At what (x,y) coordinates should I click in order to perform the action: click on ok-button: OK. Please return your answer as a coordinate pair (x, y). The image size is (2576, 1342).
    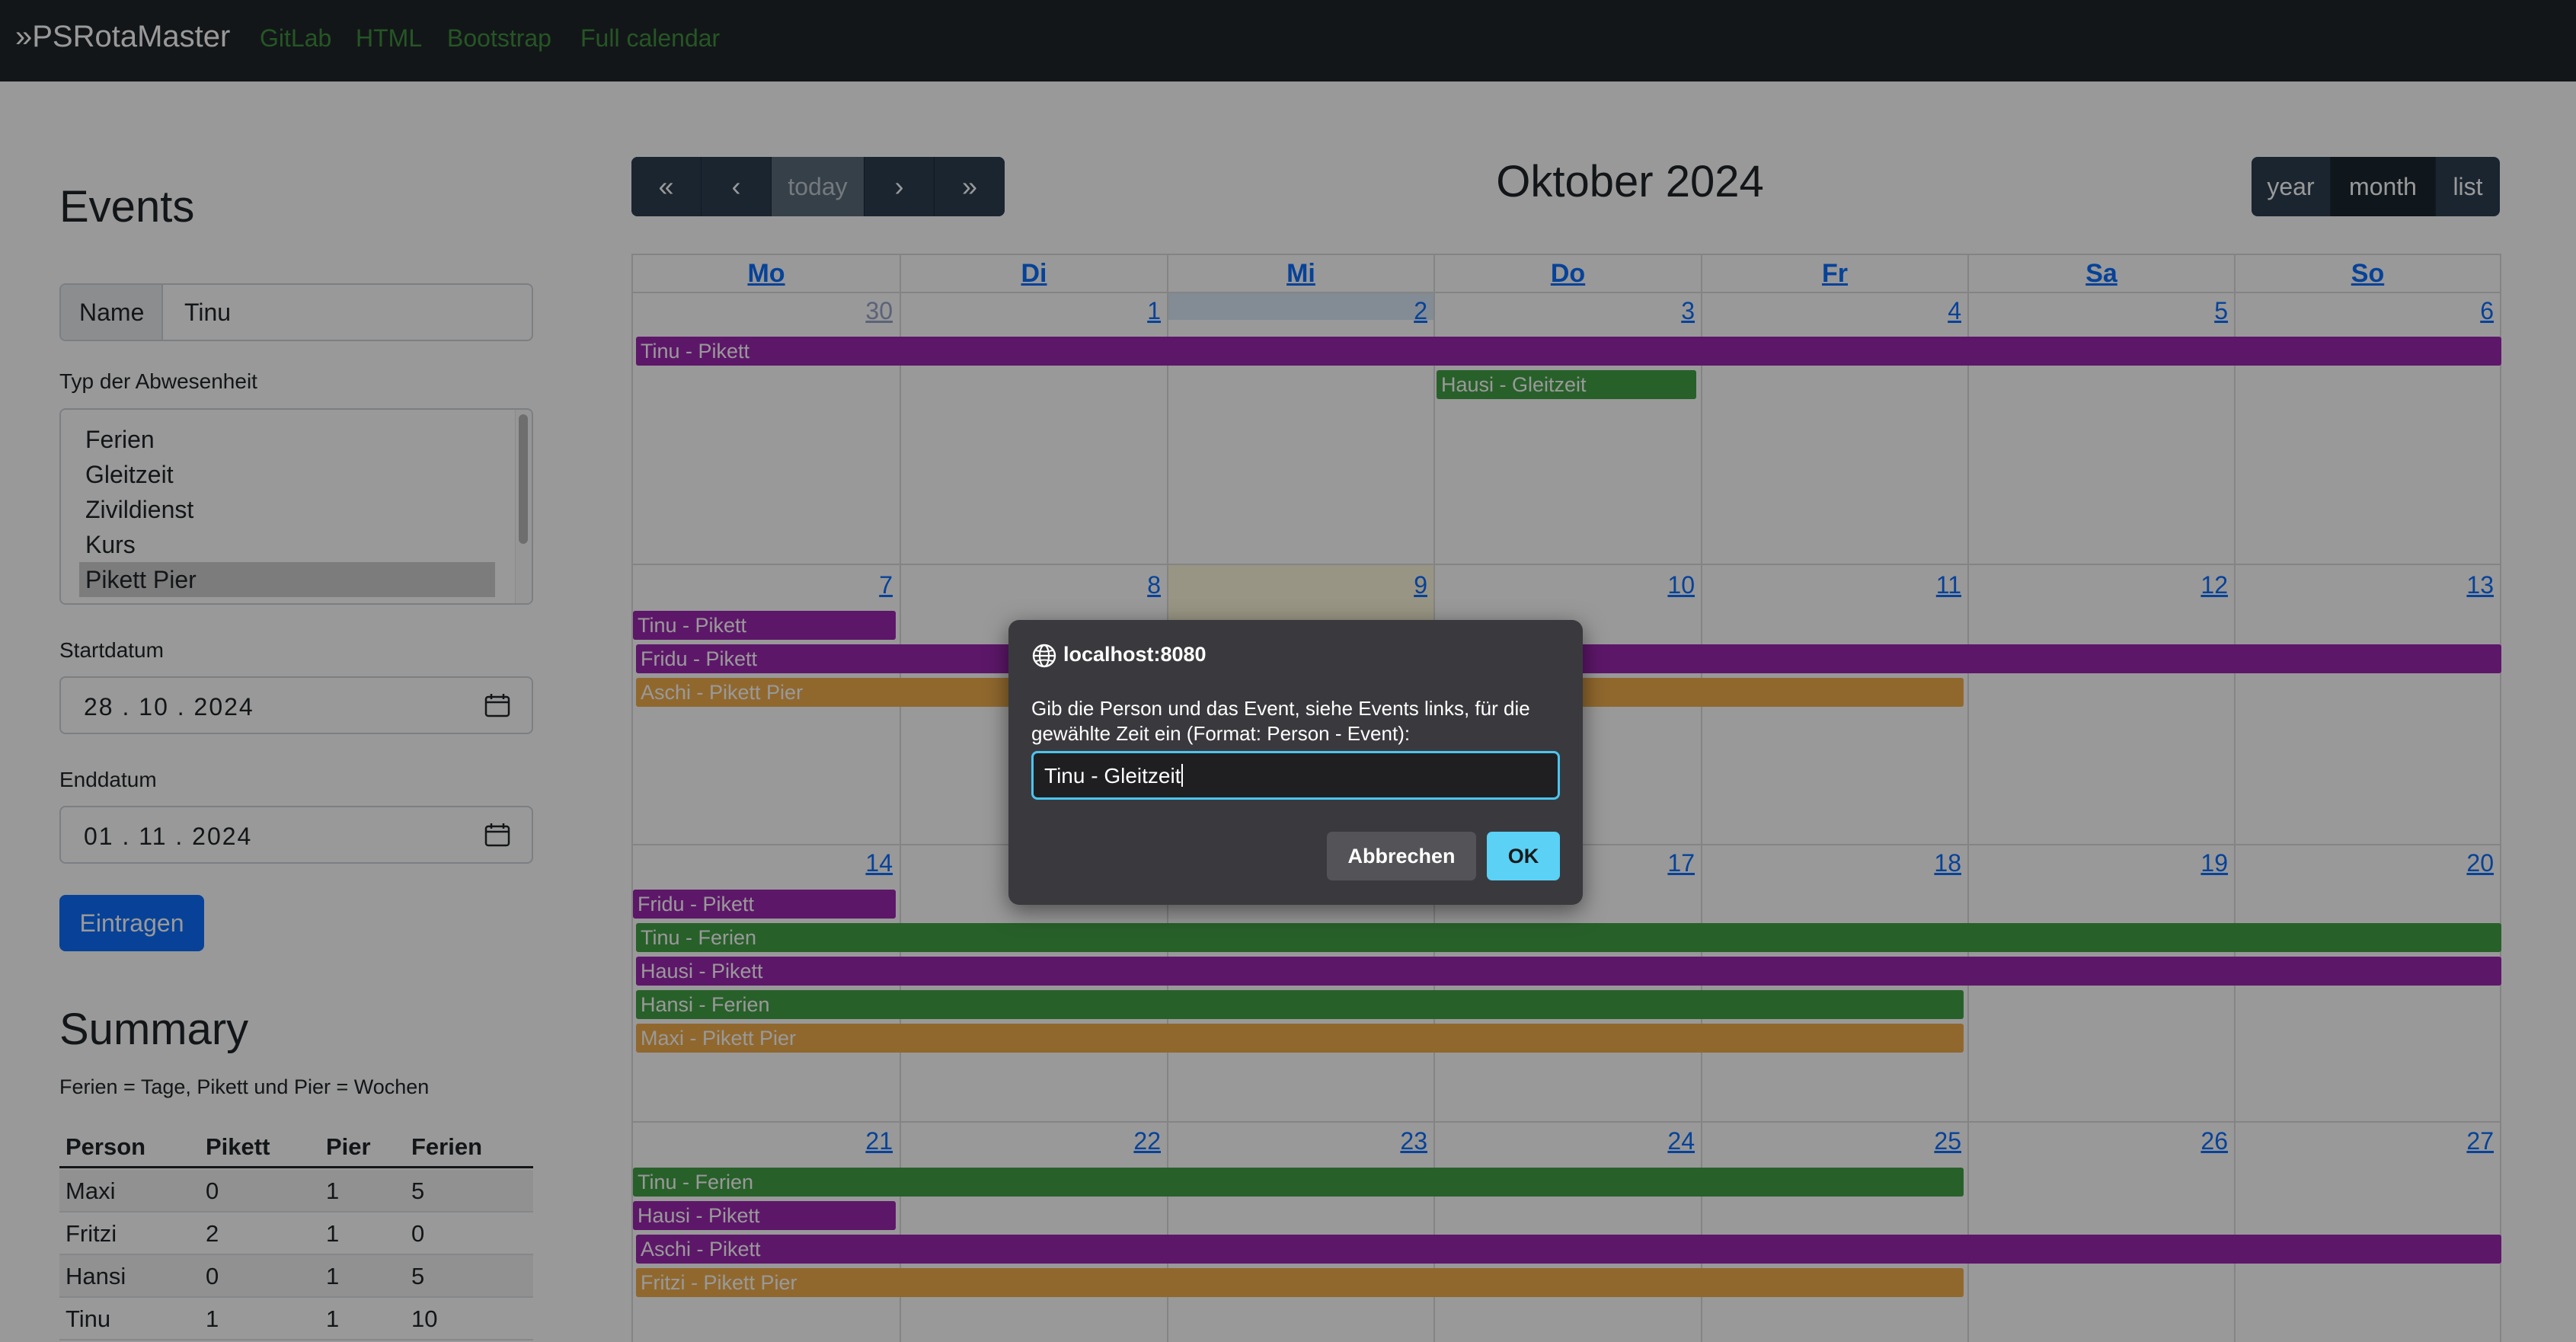
    Looking at the image, I should click on (1524, 856).